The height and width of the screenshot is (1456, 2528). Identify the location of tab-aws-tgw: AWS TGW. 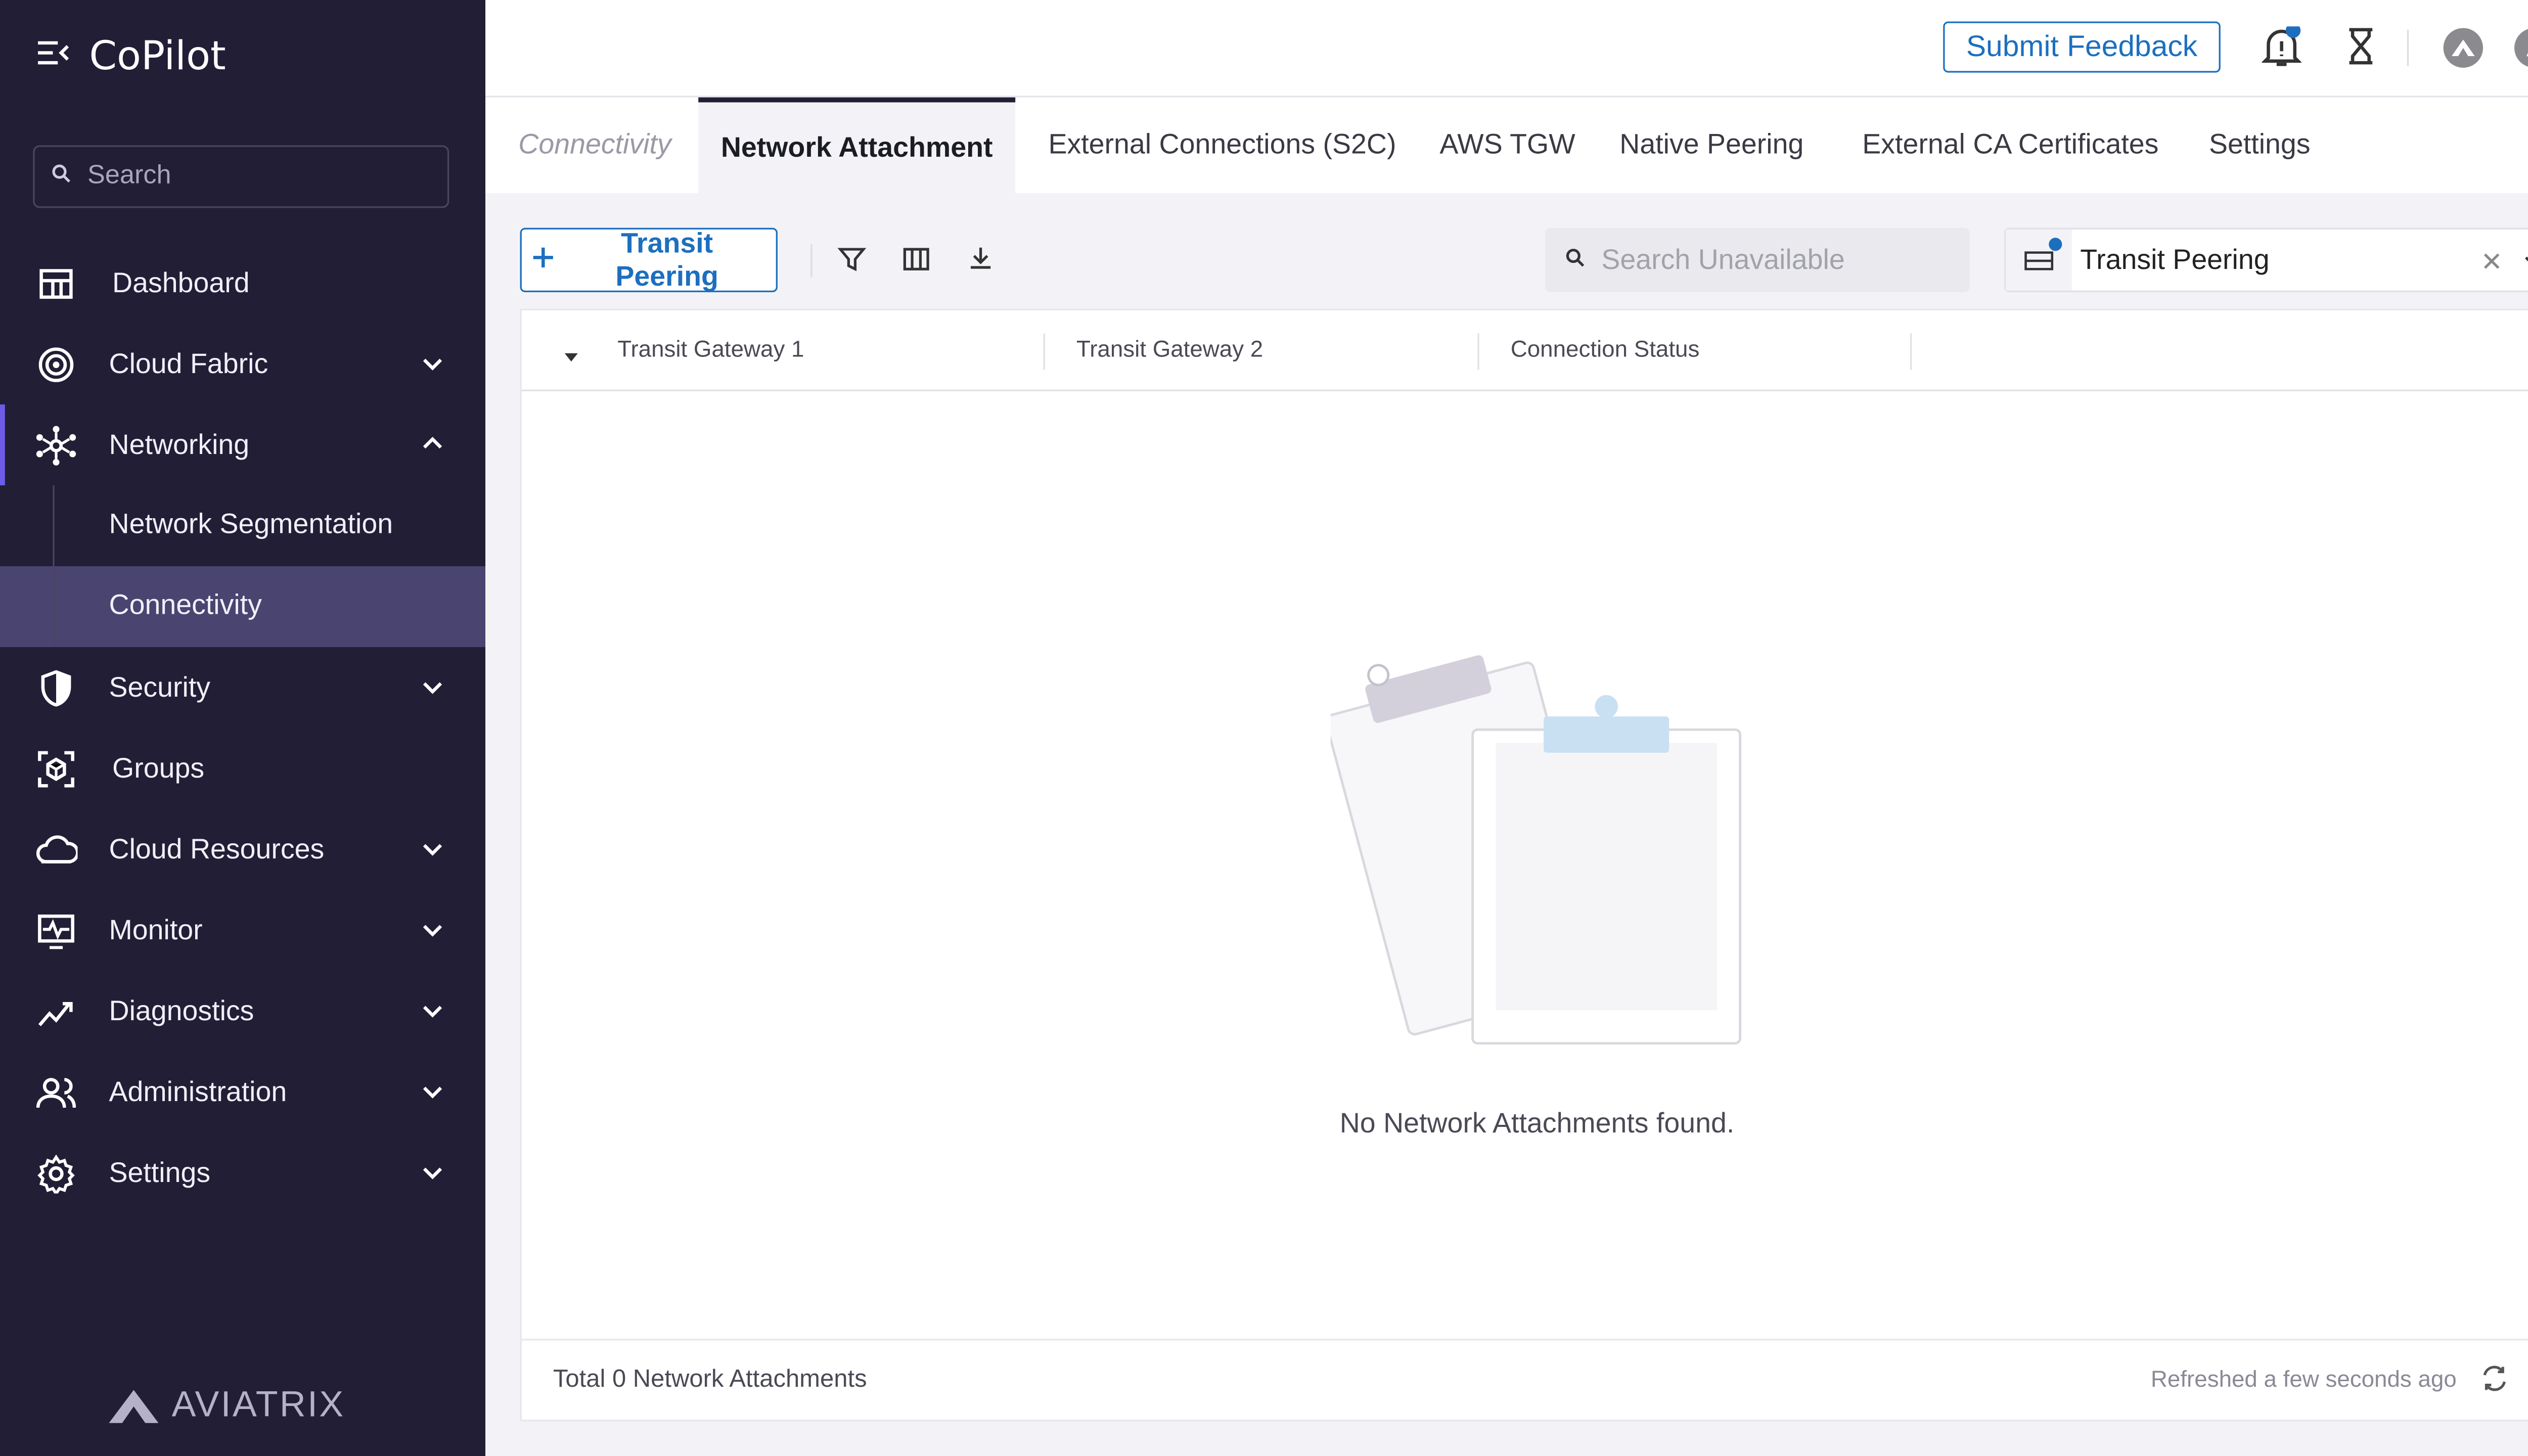
(1507, 145).